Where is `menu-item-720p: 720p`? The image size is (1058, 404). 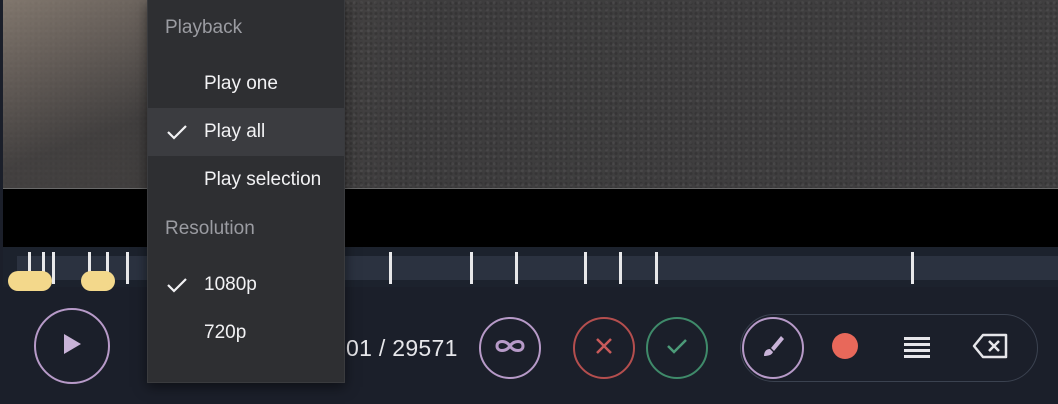
menu-item-720p: 720p is located at coordinates (246, 333).